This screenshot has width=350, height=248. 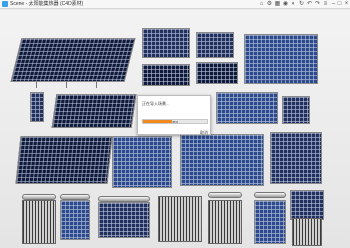 I want to click on menu-icon: ≡, so click(x=325, y=4).